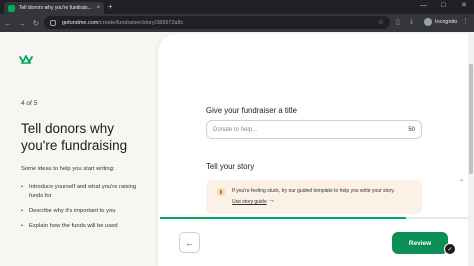  I want to click on gofundme-logo-icon, so click(26, 59).